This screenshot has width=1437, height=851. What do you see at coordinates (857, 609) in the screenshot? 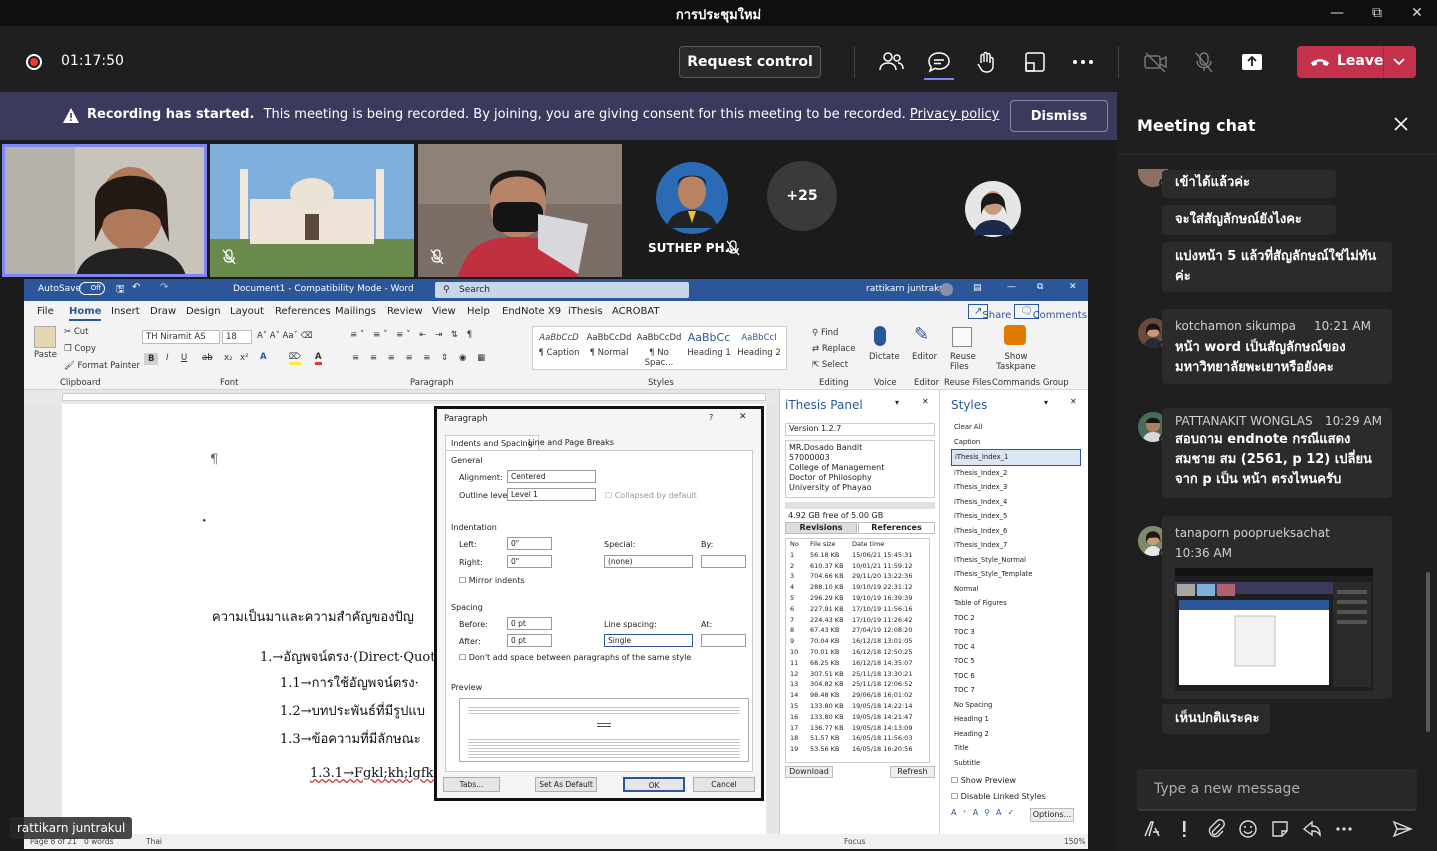
I see `table-row: 6 227.91 KB 17/10/19 11:56:16` at bounding box center [857, 609].